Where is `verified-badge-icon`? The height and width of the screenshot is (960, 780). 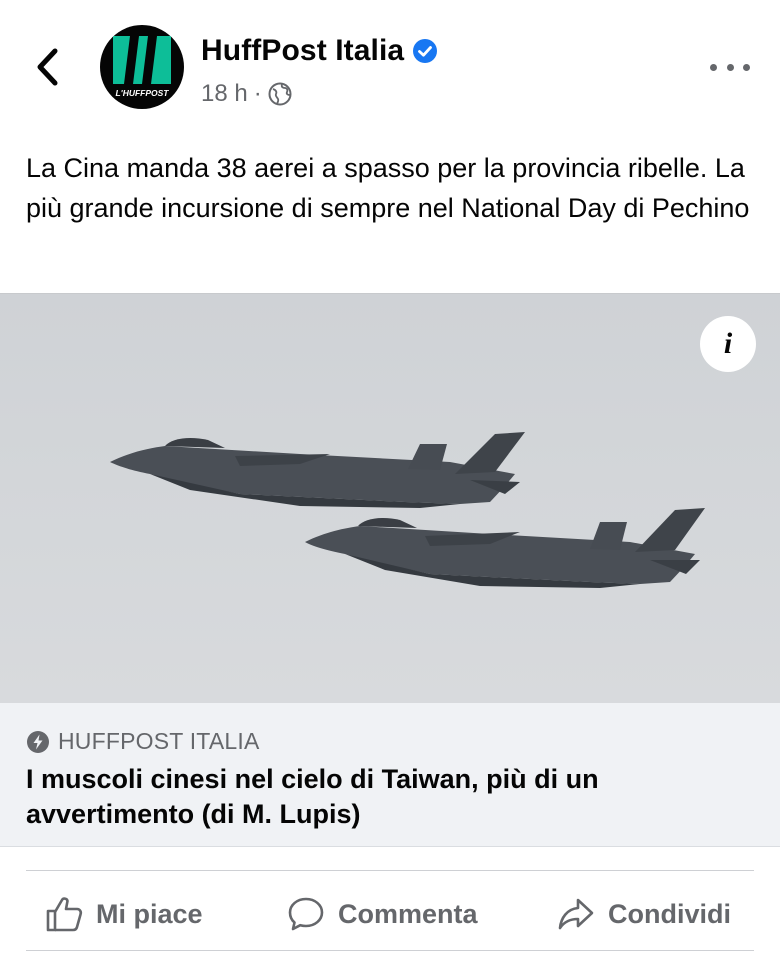
verified-badge-icon is located at coordinates (425, 51).